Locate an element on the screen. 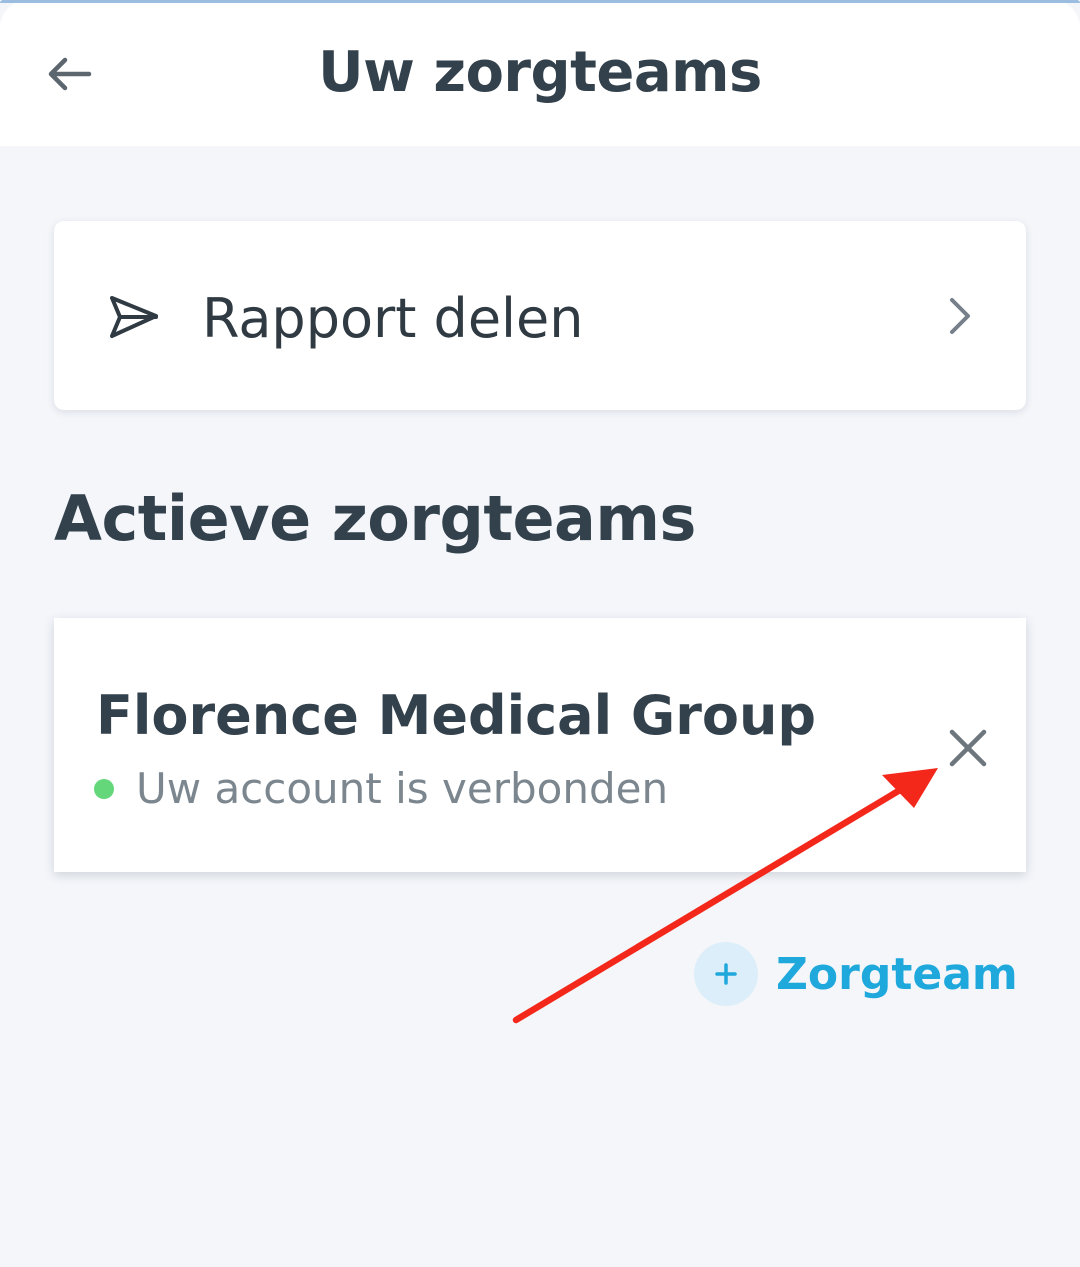  status-text: Uw account is verbonden is located at coordinates (402, 788).